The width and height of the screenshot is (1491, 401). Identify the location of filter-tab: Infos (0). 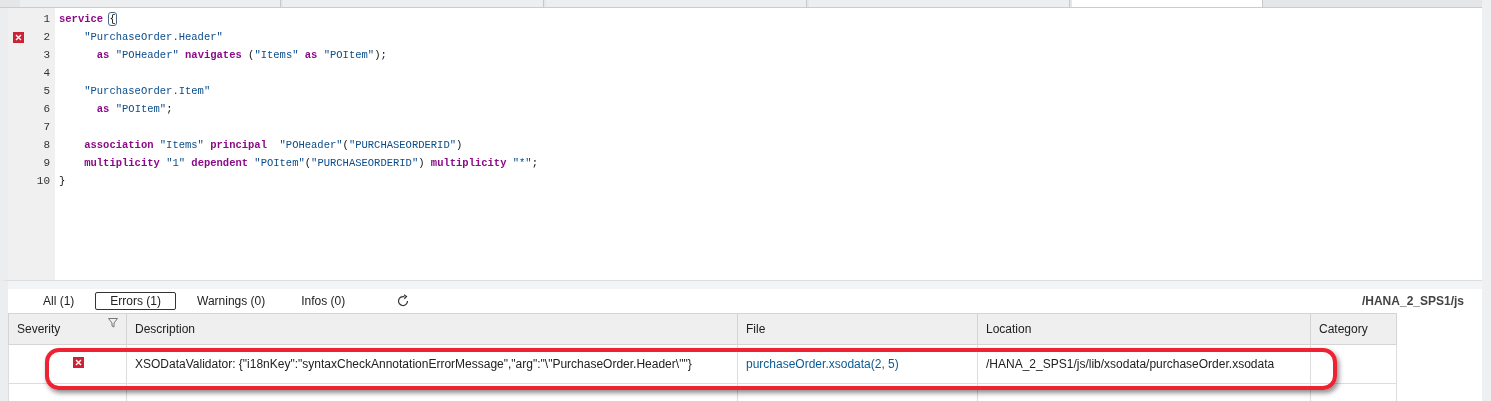
(323, 301).